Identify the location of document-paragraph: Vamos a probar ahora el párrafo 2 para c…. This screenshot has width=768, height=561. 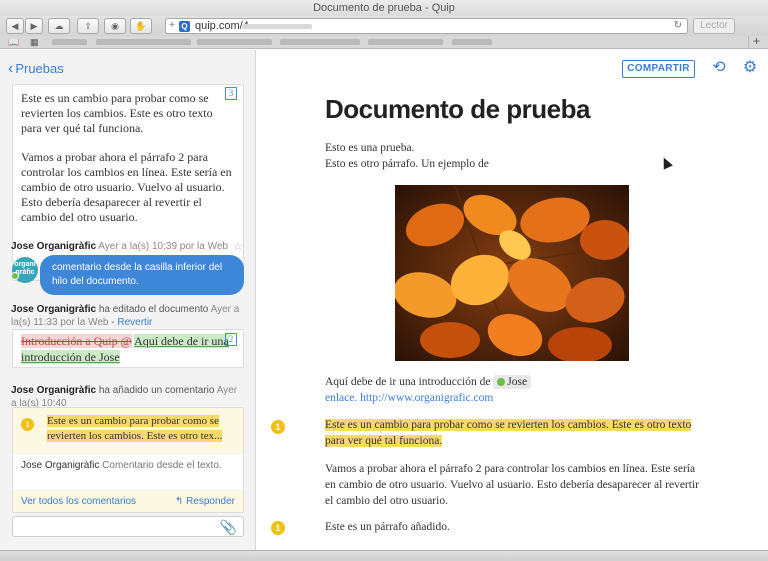
(515, 485).